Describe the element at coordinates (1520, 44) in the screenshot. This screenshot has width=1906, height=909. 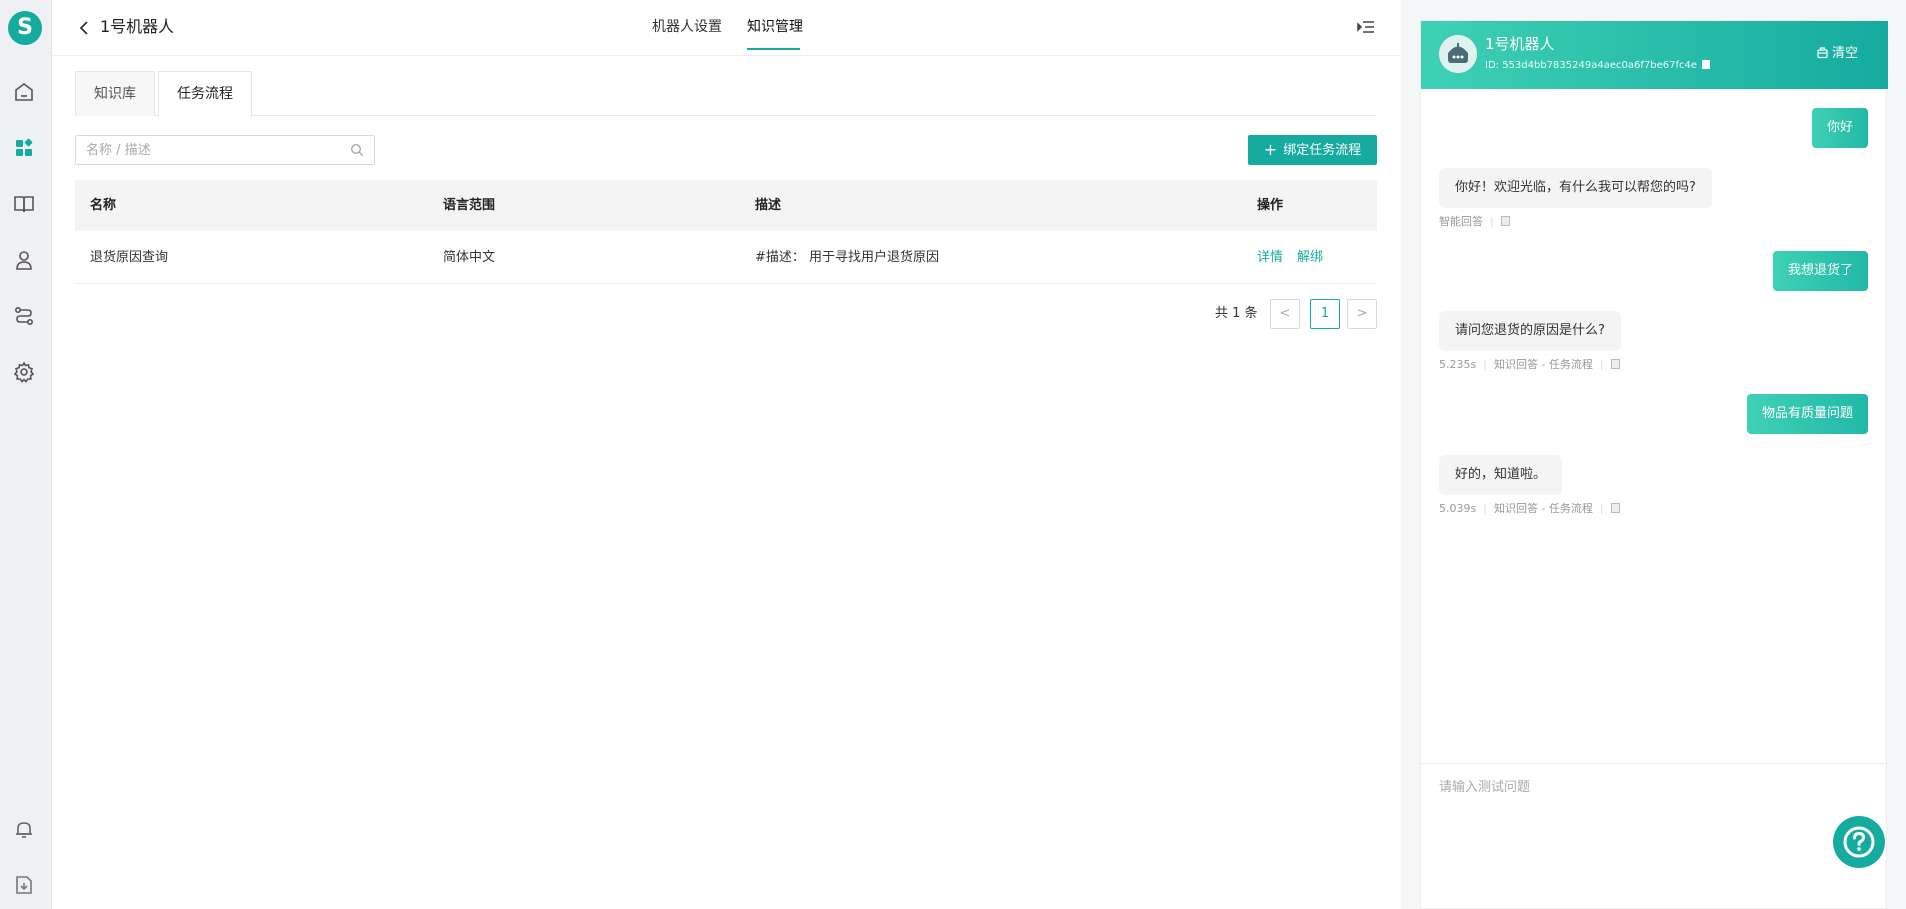
I see `chat-robot-name: 1号机器人` at that location.